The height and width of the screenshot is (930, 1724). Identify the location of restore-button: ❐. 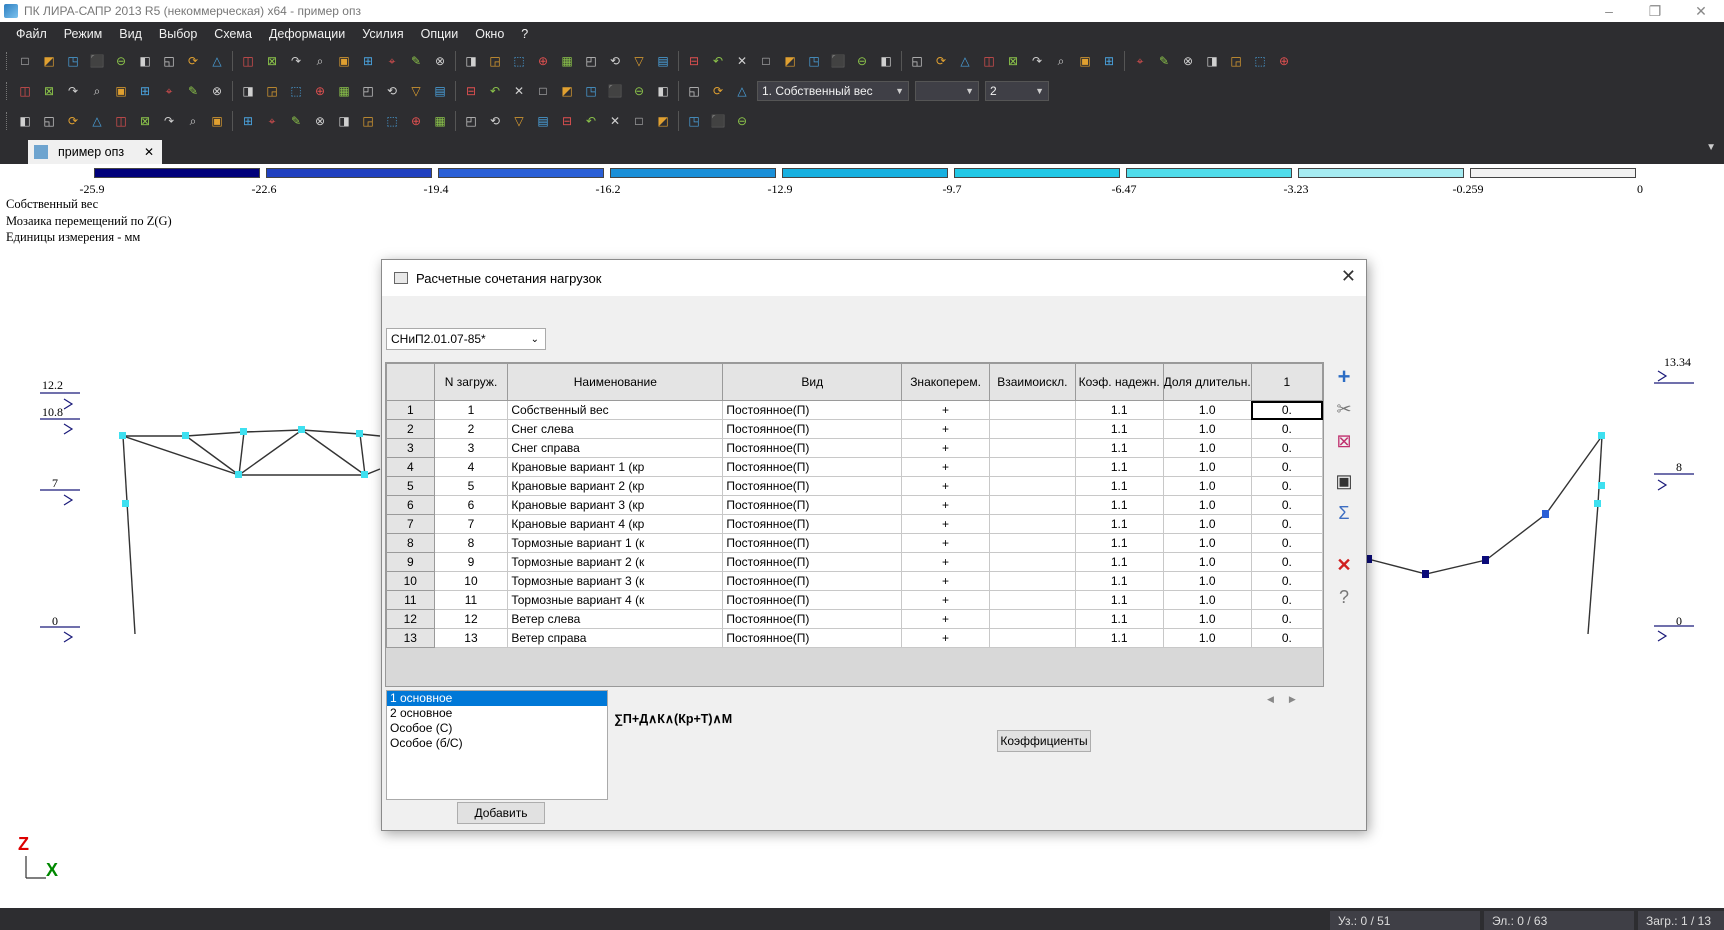
(1655, 11).